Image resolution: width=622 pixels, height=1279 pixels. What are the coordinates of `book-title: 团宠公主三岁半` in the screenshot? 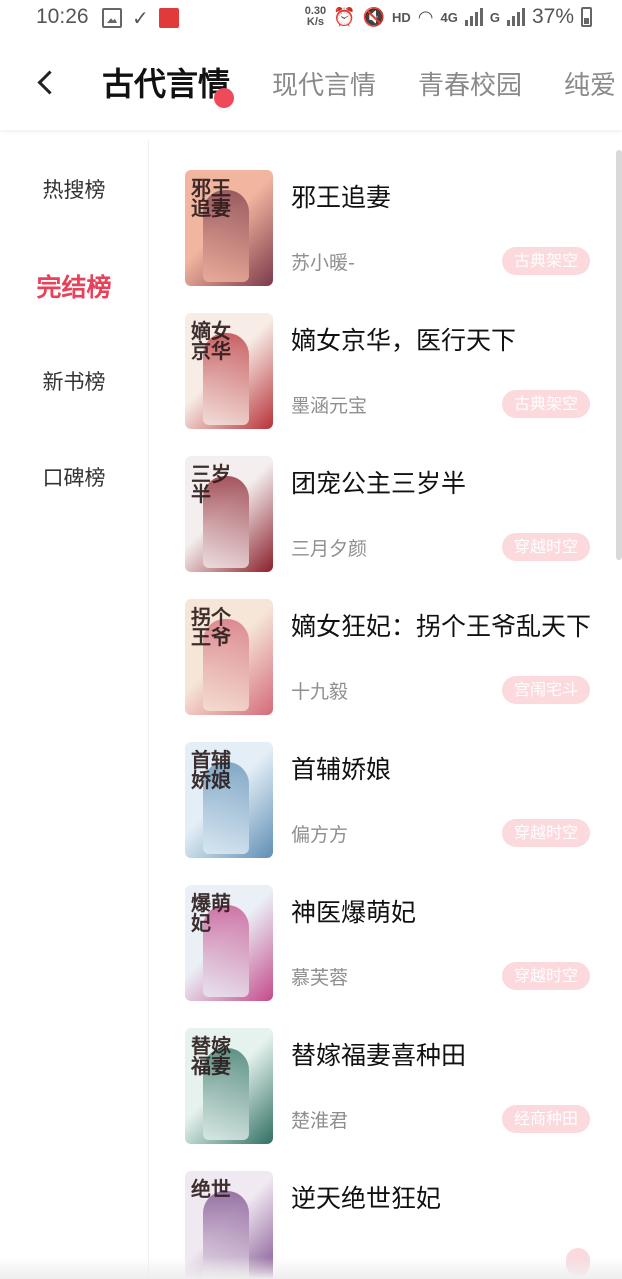 It's located at (379, 483).